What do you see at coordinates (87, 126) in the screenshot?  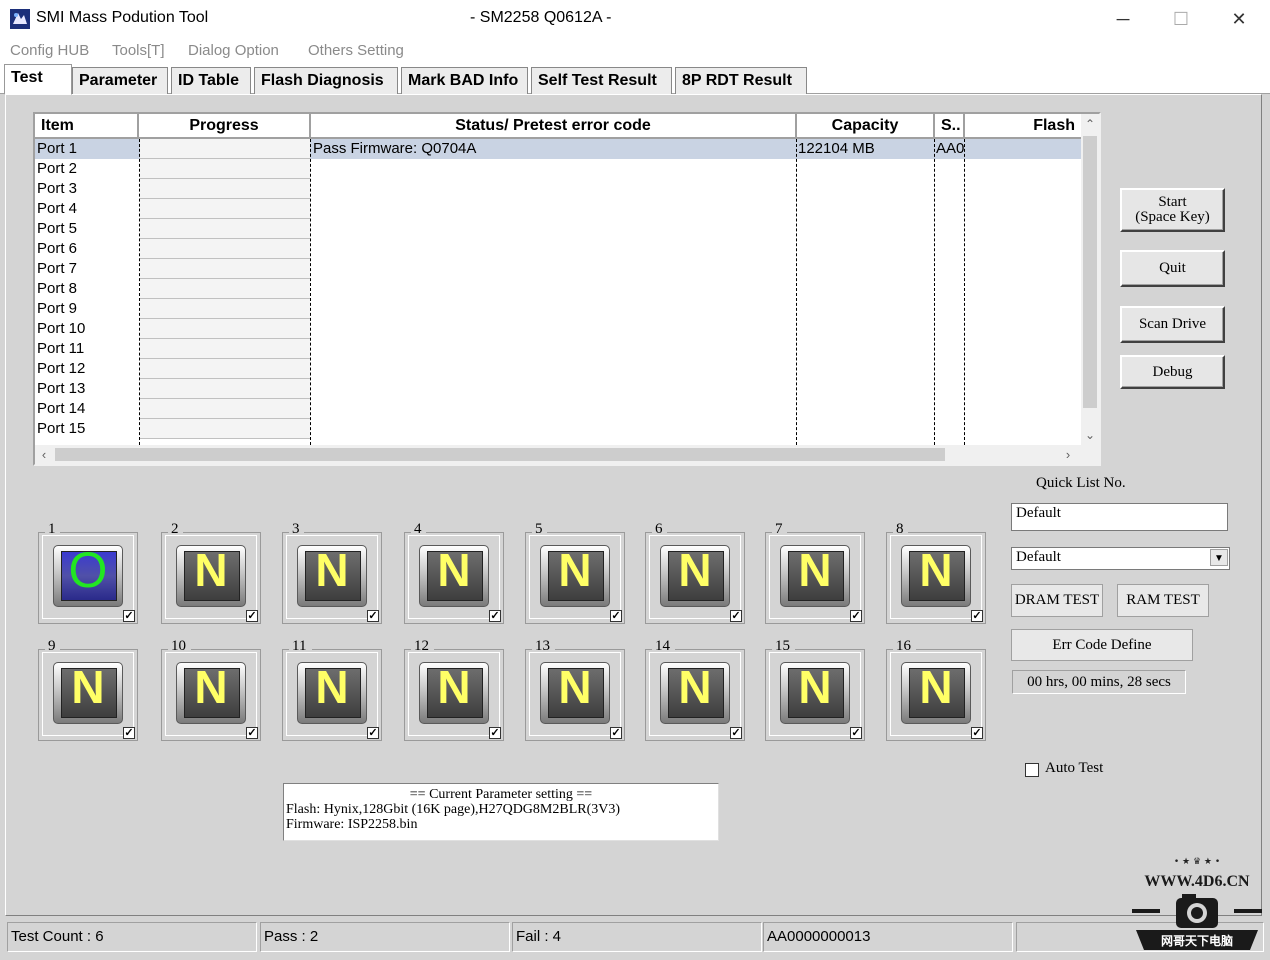 I see `column-item: Item` at bounding box center [87, 126].